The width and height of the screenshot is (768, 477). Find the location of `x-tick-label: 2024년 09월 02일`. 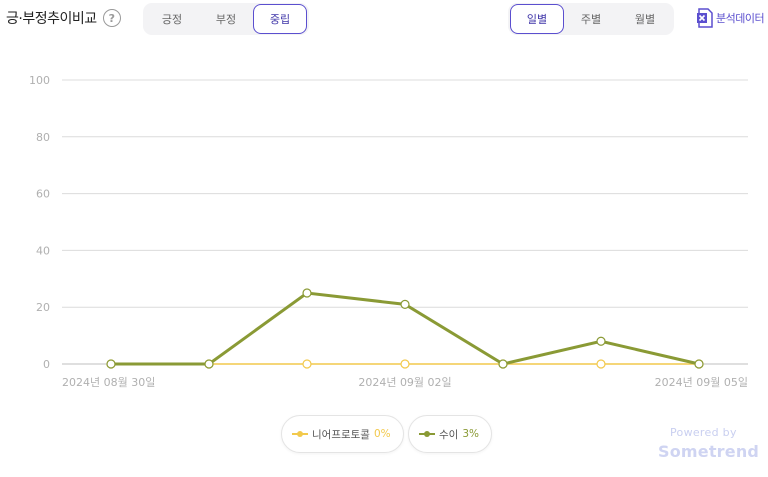

x-tick-label: 2024년 09월 02일 is located at coordinates (404, 382).